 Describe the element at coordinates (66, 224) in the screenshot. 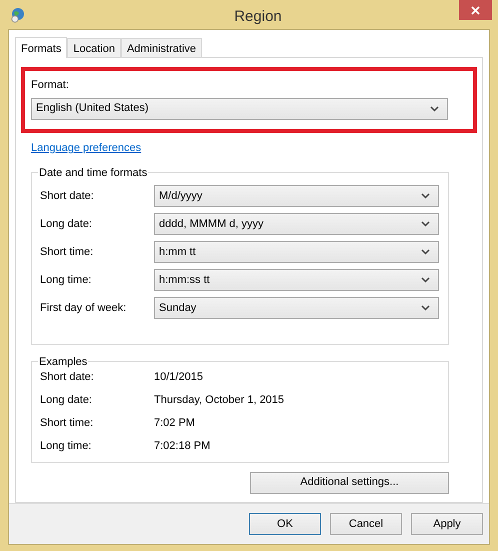

I see `field-label: Long date:` at that location.